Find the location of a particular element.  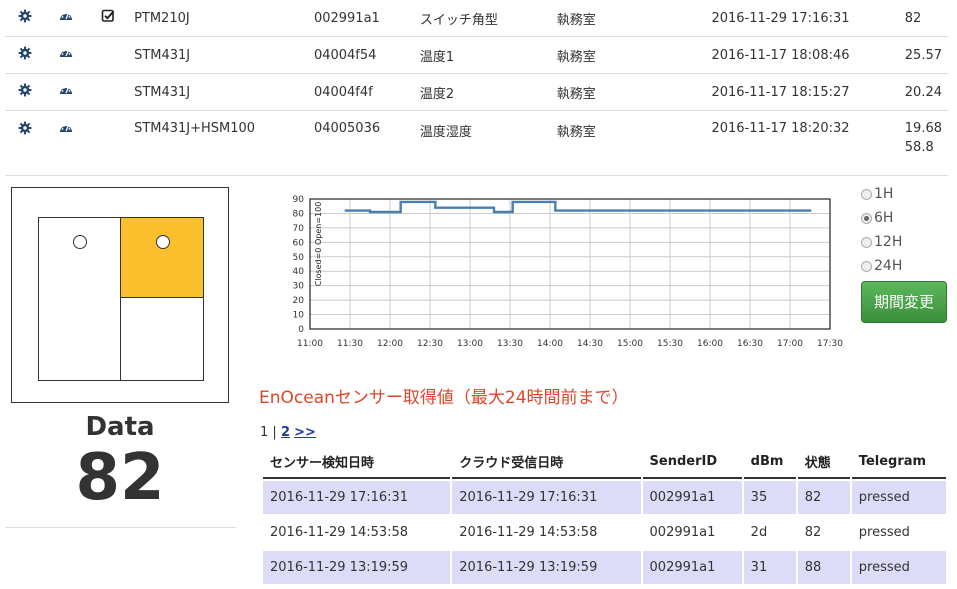

sensor-value: 20.24 is located at coordinates (923, 92).